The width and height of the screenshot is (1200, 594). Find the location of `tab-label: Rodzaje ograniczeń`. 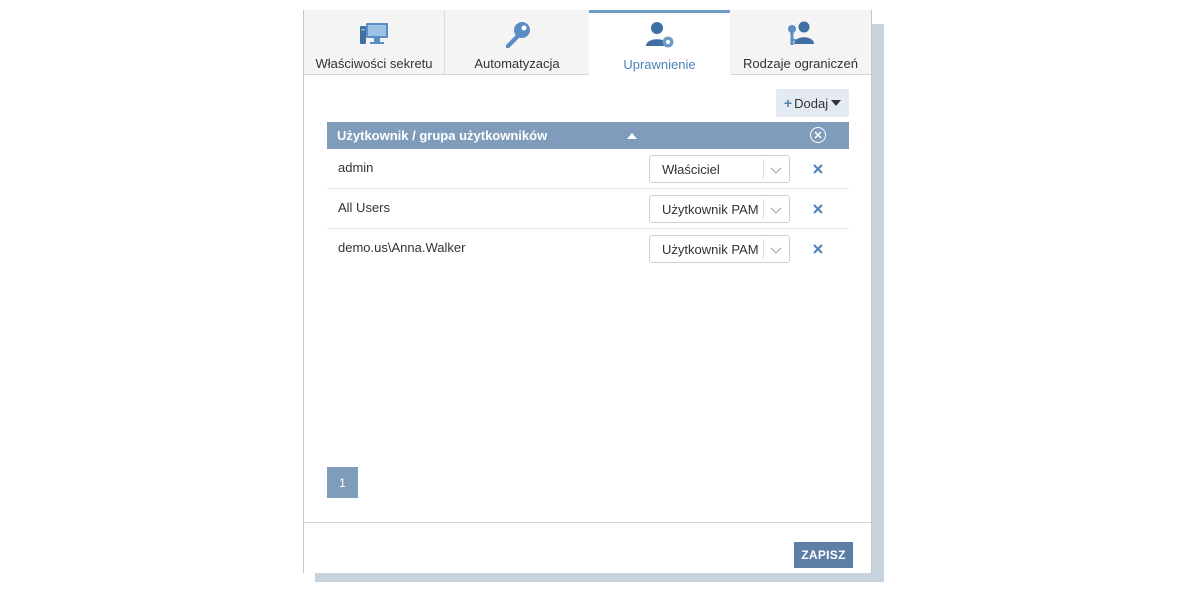

tab-label: Rodzaje ograniczeń is located at coordinates (800, 63).